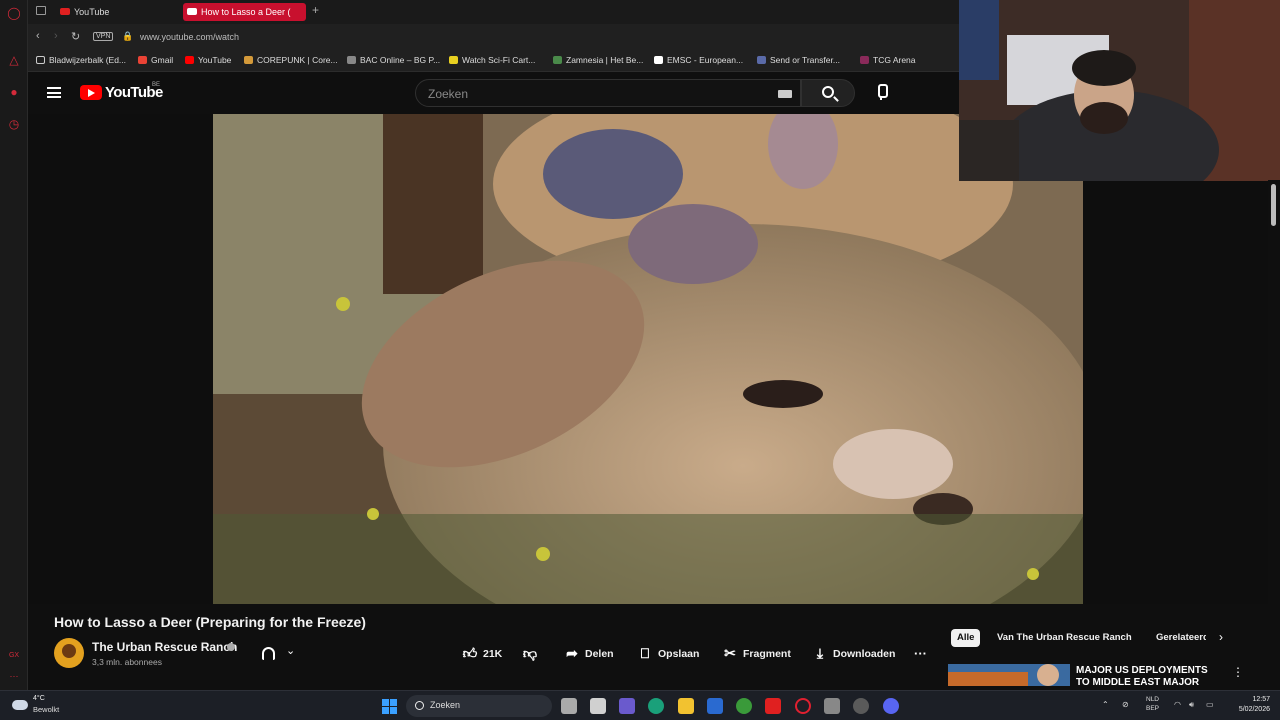  What do you see at coordinates (832, 706) in the screenshot?
I see `calculator-icon` at bounding box center [832, 706].